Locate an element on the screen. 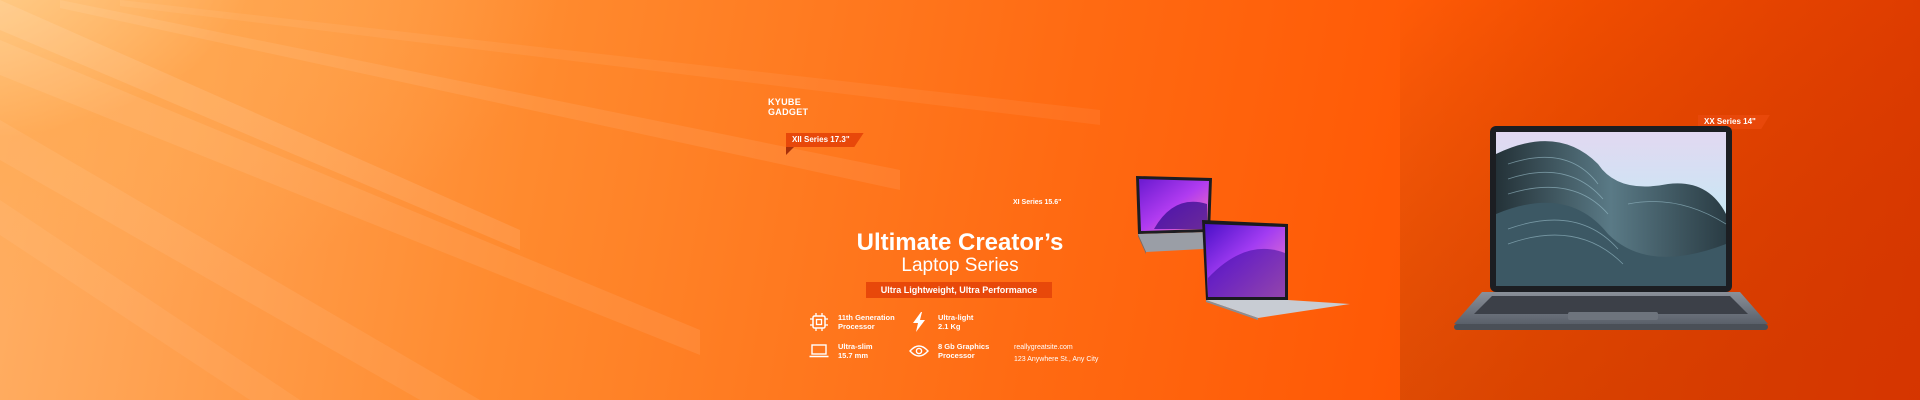 The image size is (1920, 400). lightning-bolt-icon is located at coordinates (919, 322).